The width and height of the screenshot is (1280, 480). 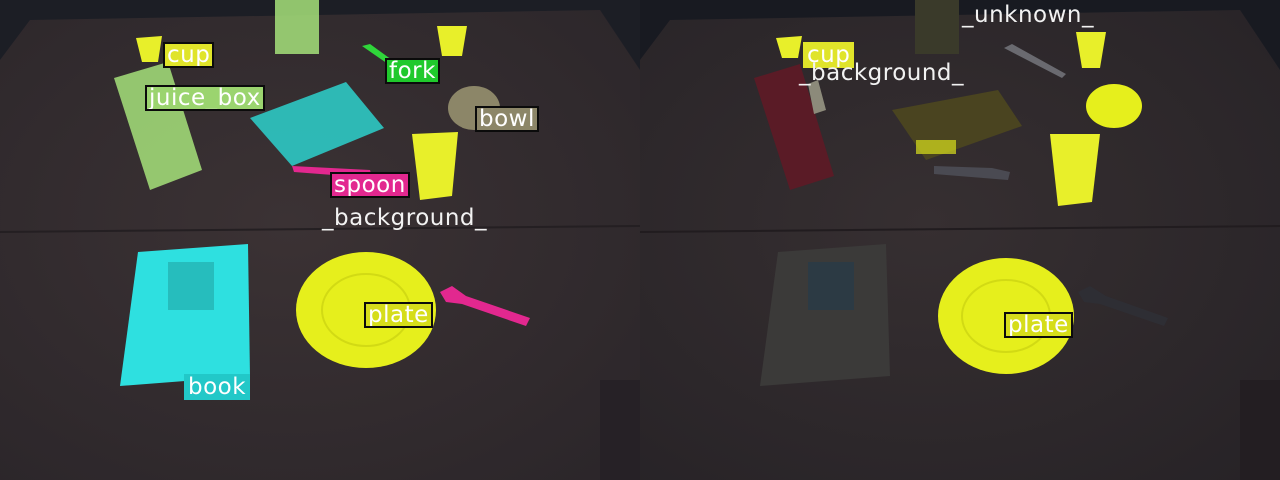 I want to click on label-juice-box: juice_box, so click(x=205, y=98).